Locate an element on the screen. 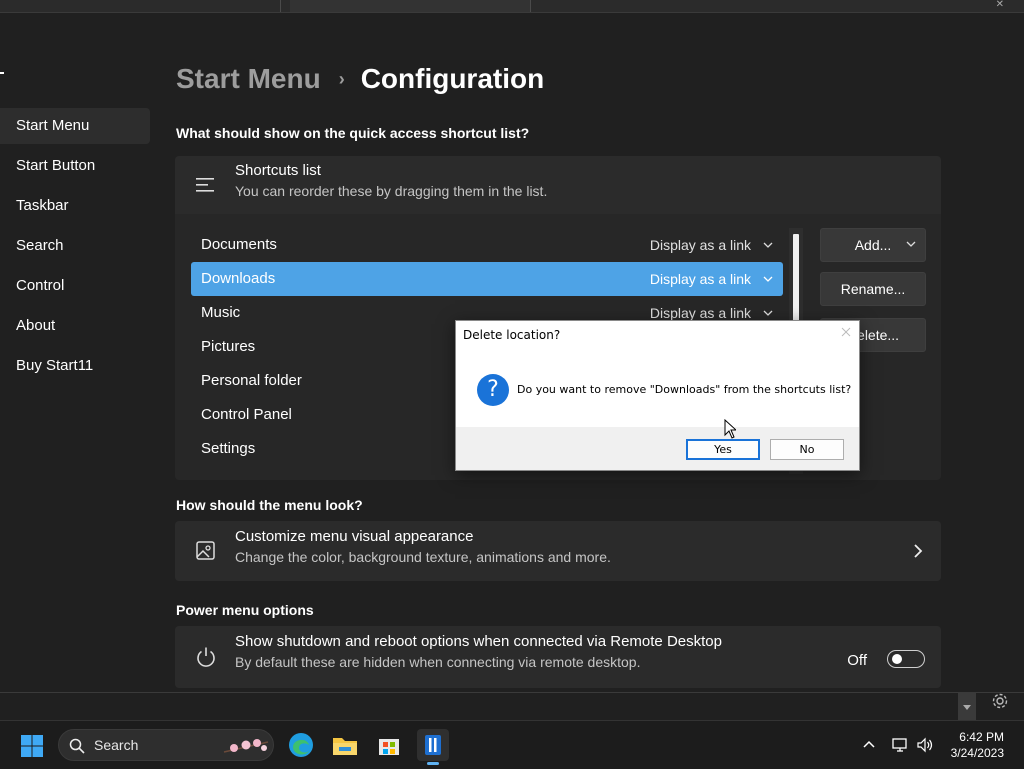 The width and height of the screenshot is (1024, 769). search-icon is located at coordinates (77, 746).